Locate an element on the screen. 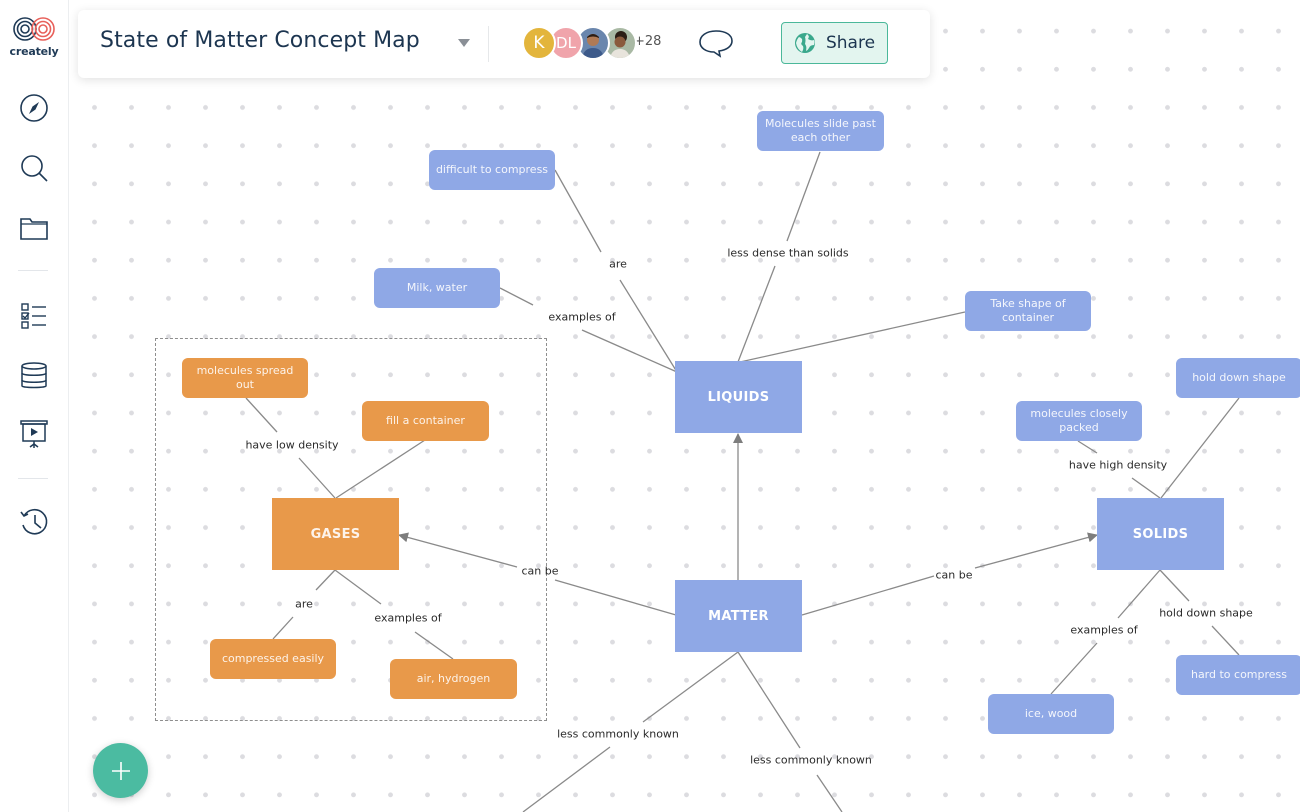 This screenshot has height=812, width=1300. database-icon is located at coordinates (34, 375).